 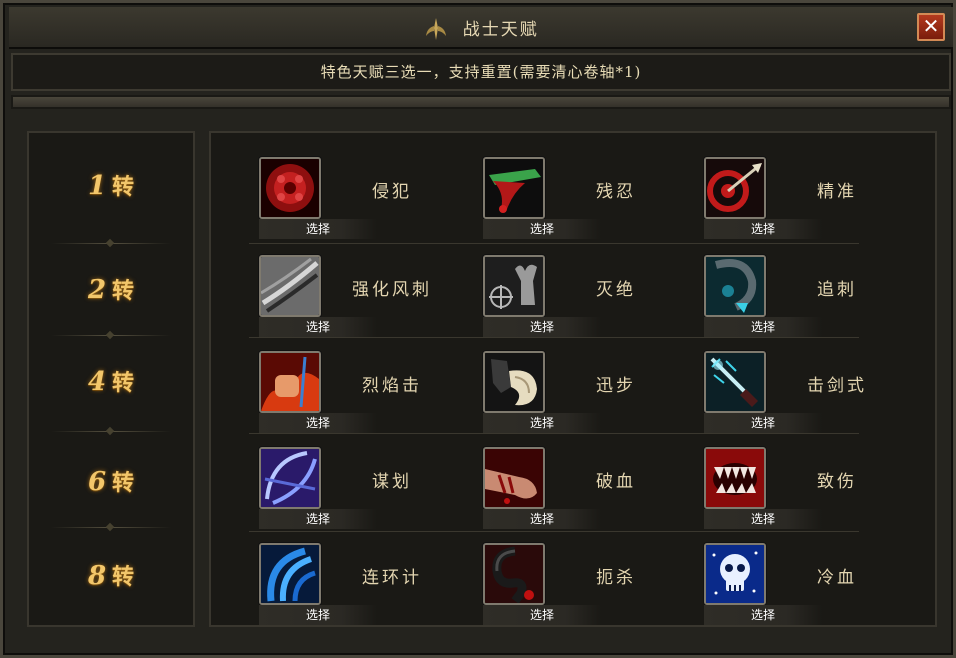 What do you see at coordinates (837, 192) in the screenshot?
I see `skill-name: 精准` at bounding box center [837, 192].